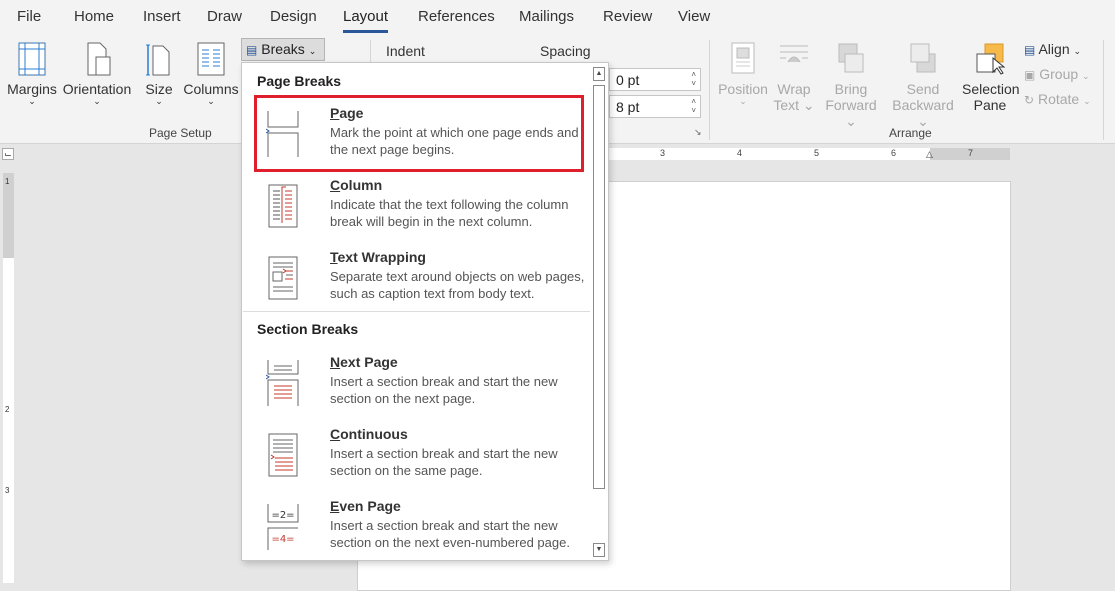 The width and height of the screenshot is (1115, 591). What do you see at coordinates (655, 106) in the screenshot?
I see `spacing-after-input: 8 pt ˄ ˅` at bounding box center [655, 106].